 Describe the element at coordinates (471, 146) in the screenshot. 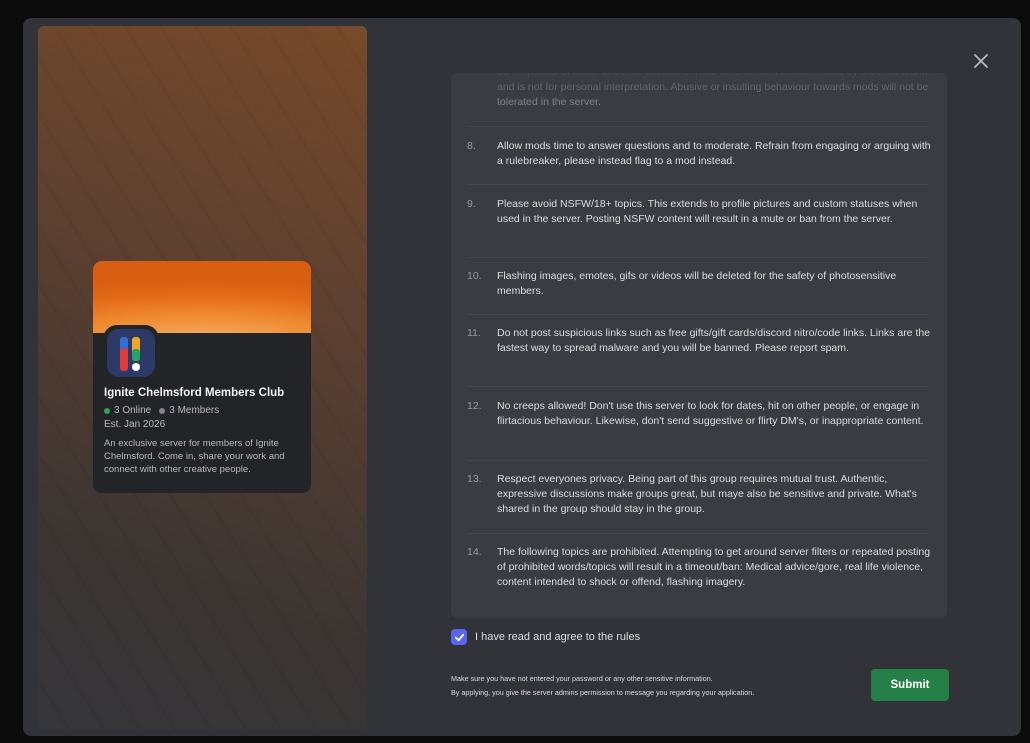

I see `rule-number: 8.` at that location.